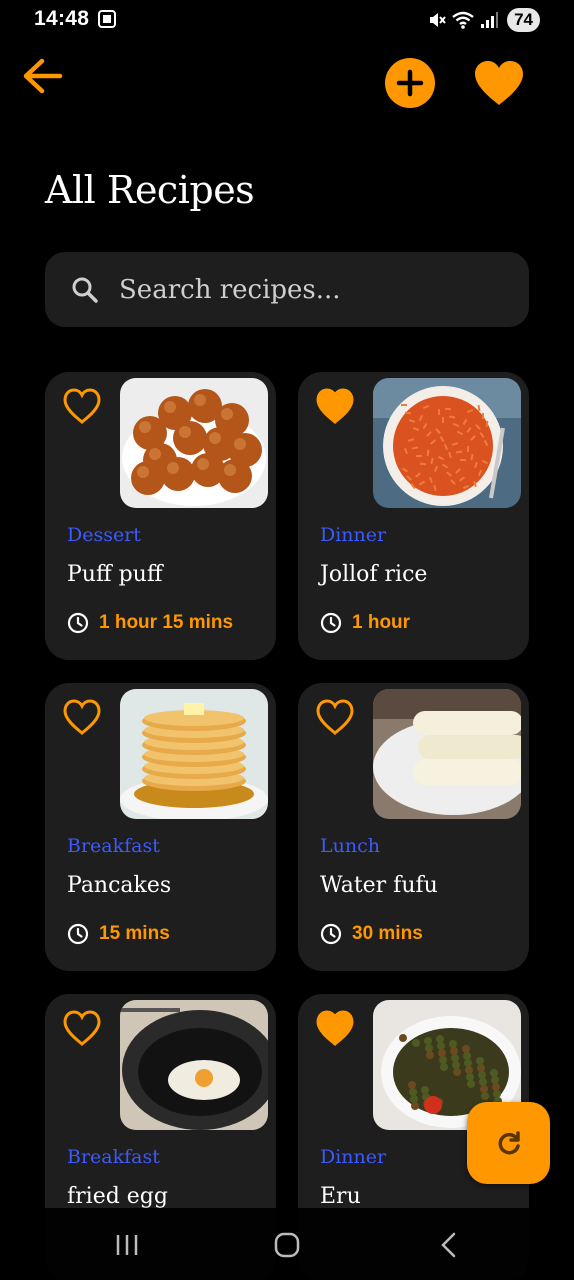 The image size is (574, 1280). What do you see at coordinates (62, 18) in the screenshot?
I see `status-time: 14:48` at bounding box center [62, 18].